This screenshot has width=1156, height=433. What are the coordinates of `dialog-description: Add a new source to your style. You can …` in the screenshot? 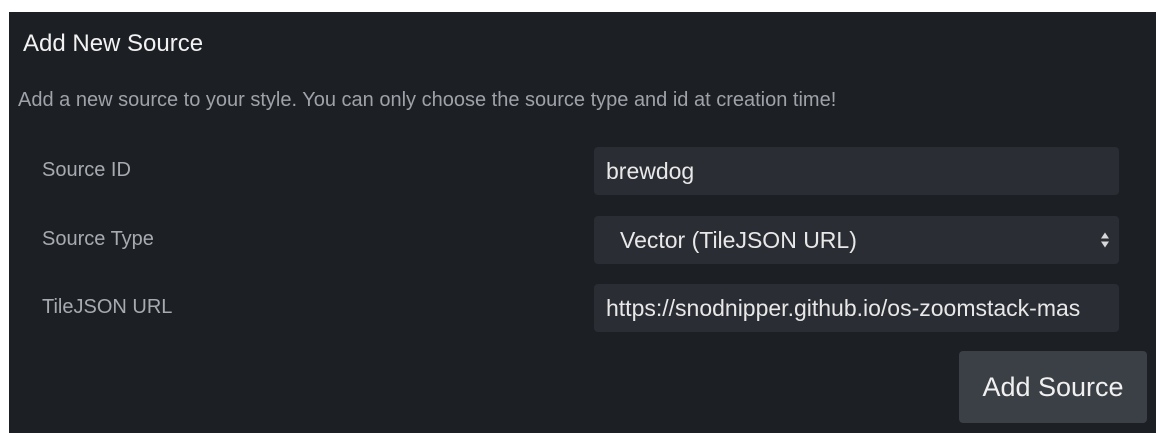 It's located at (427, 100).